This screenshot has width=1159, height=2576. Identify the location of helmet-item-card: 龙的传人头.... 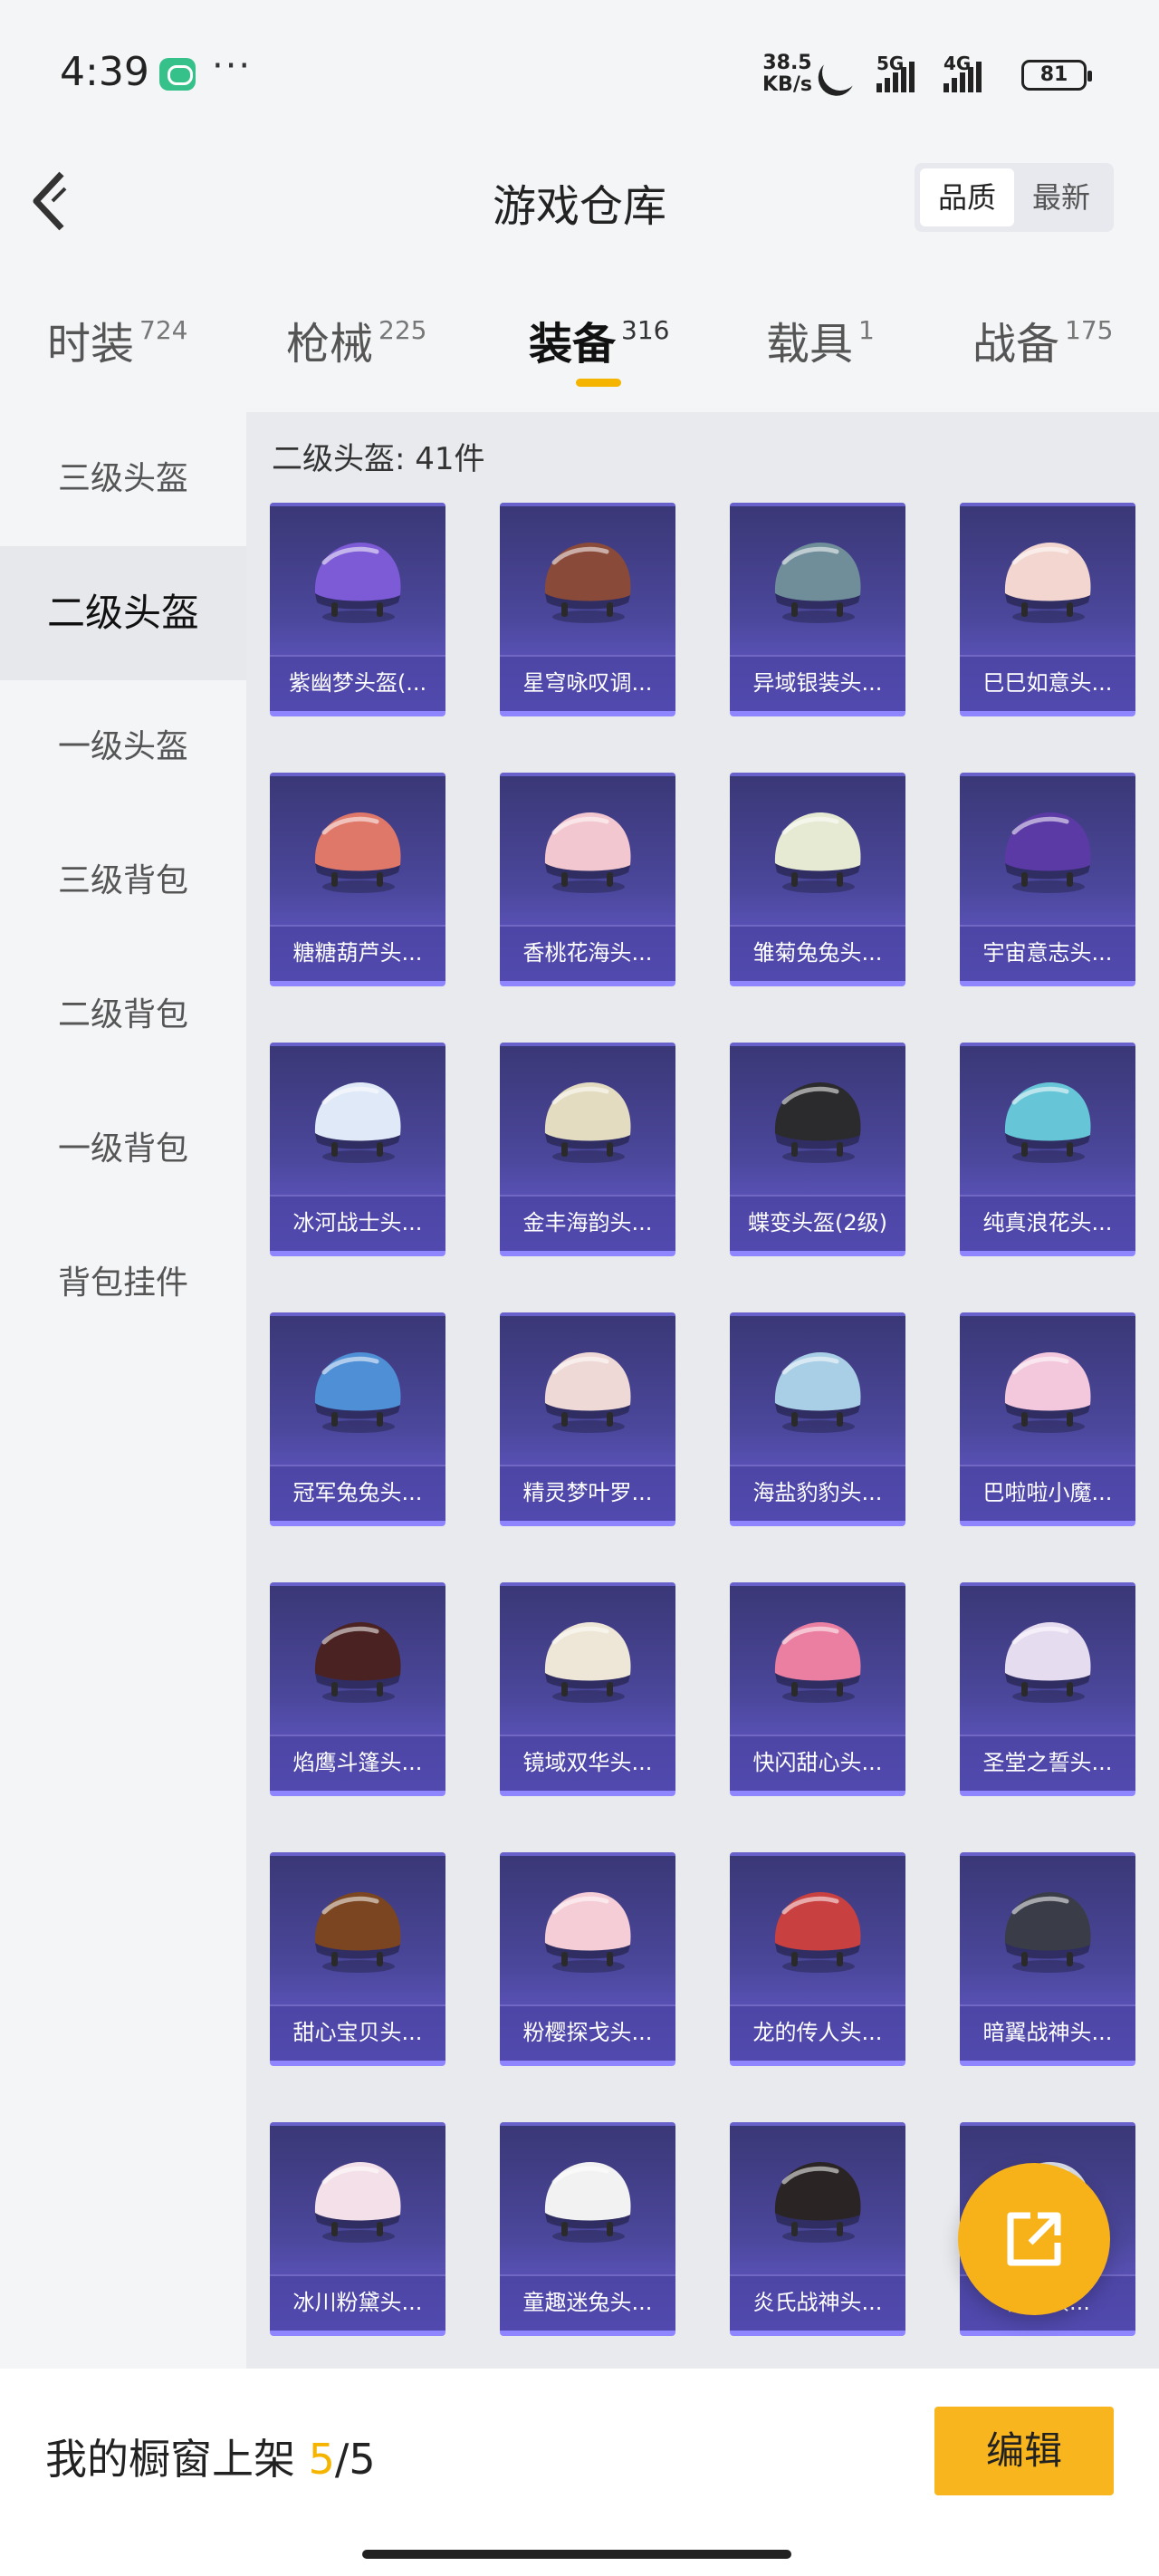
(817, 1959).